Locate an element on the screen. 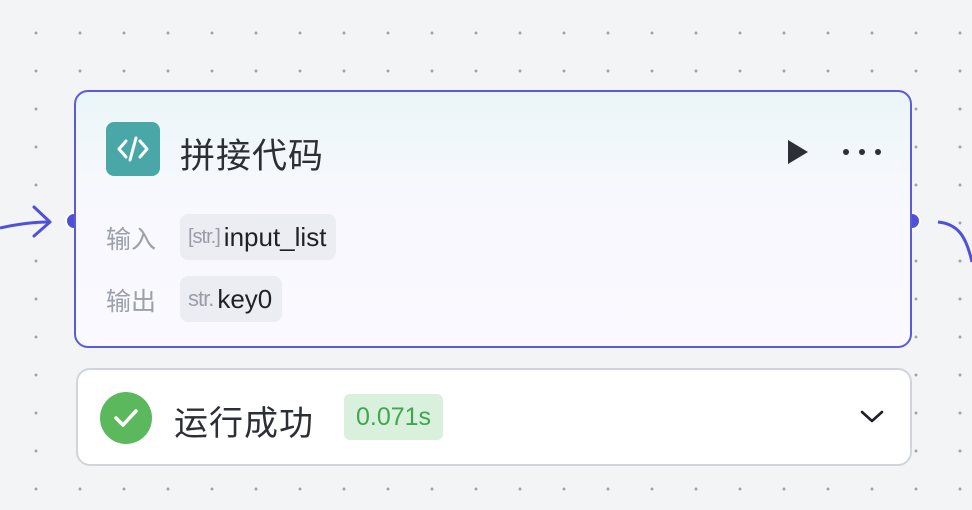 This screenshot has height=510, width=972. output-variable-tag: str. key0 is located at coordinates (231, 299).